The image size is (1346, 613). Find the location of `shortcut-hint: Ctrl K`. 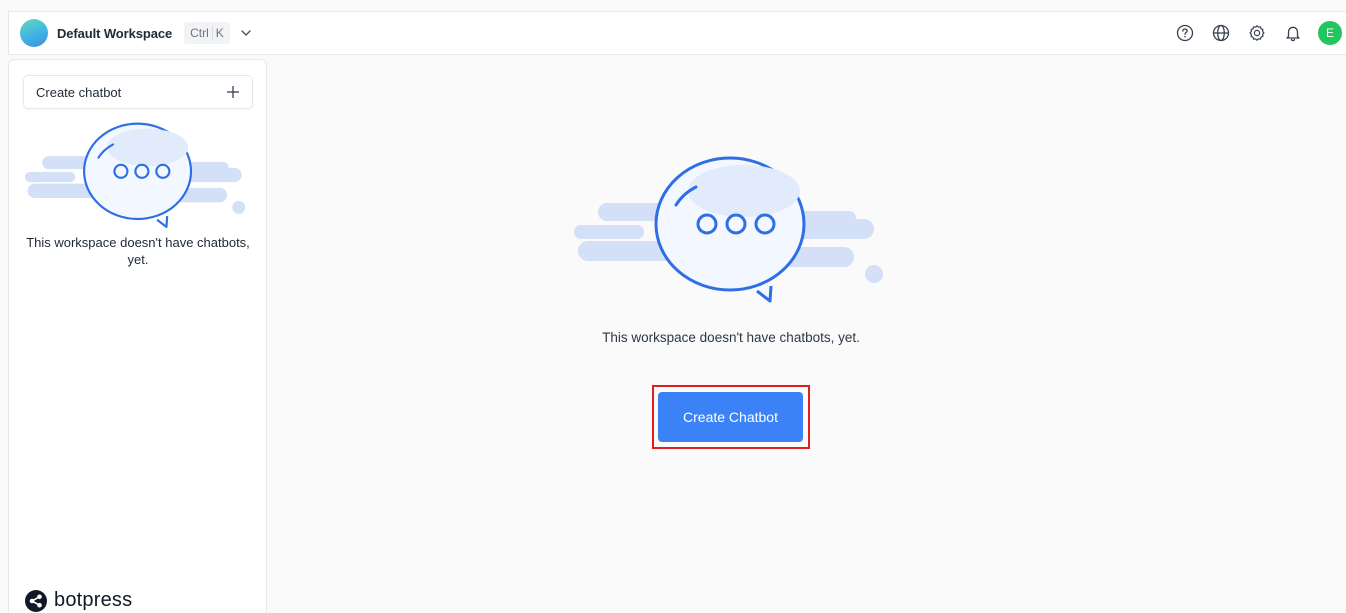

shortcut-hint: Ctrl K is located at coordinates (207, 33).